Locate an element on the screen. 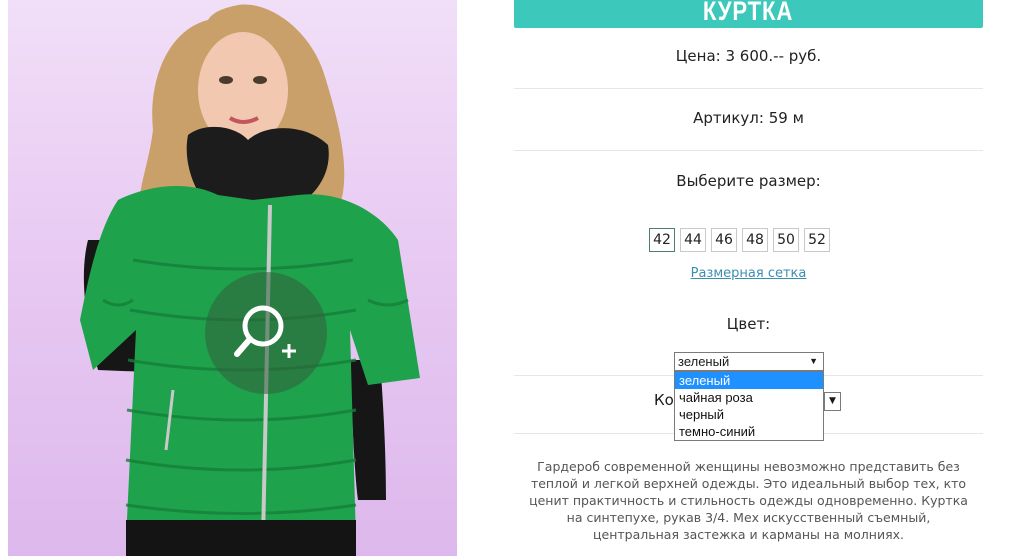 The width and height of the screenshot is (1013, 556). color-select-value: зеленый is located at coordinates (704, 361).